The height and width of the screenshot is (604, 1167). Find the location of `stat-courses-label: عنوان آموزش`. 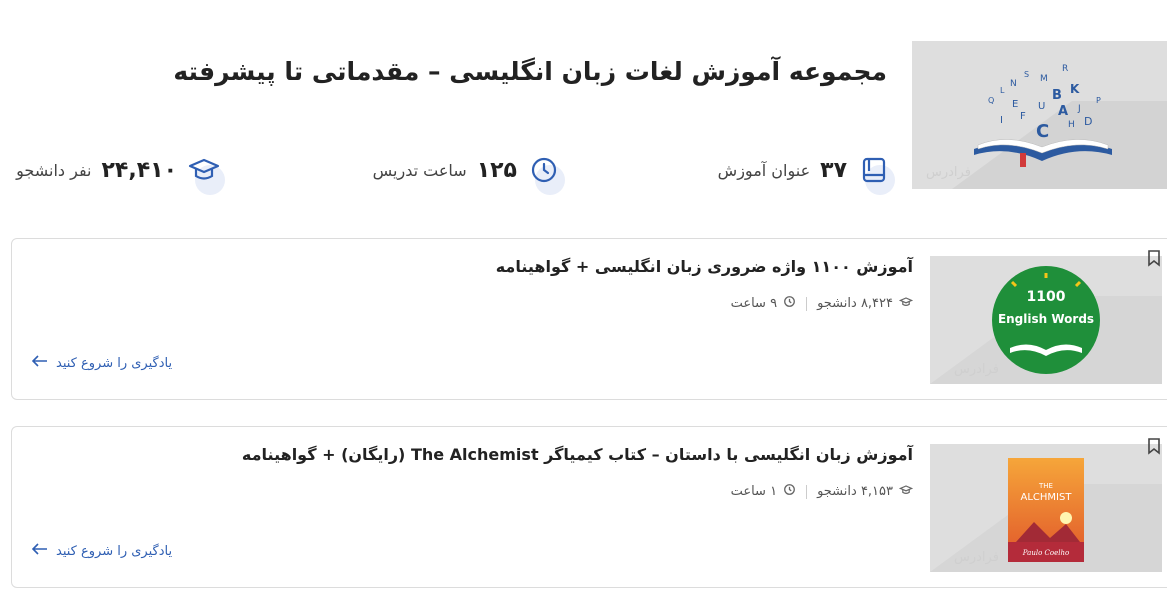

stat-courses-label: عنوان آموزش is located at coordinates (764, 170).